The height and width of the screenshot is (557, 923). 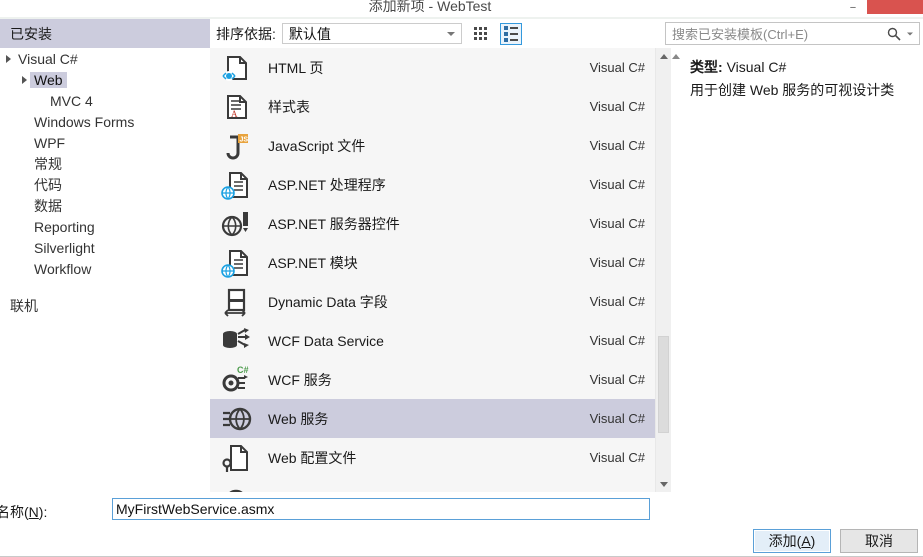 What do you see at coordinates (432, 184) in the screenshot?
I see `template-row: ASP.NET 处理程序 Visual C#` at bounding box center [432, 184].